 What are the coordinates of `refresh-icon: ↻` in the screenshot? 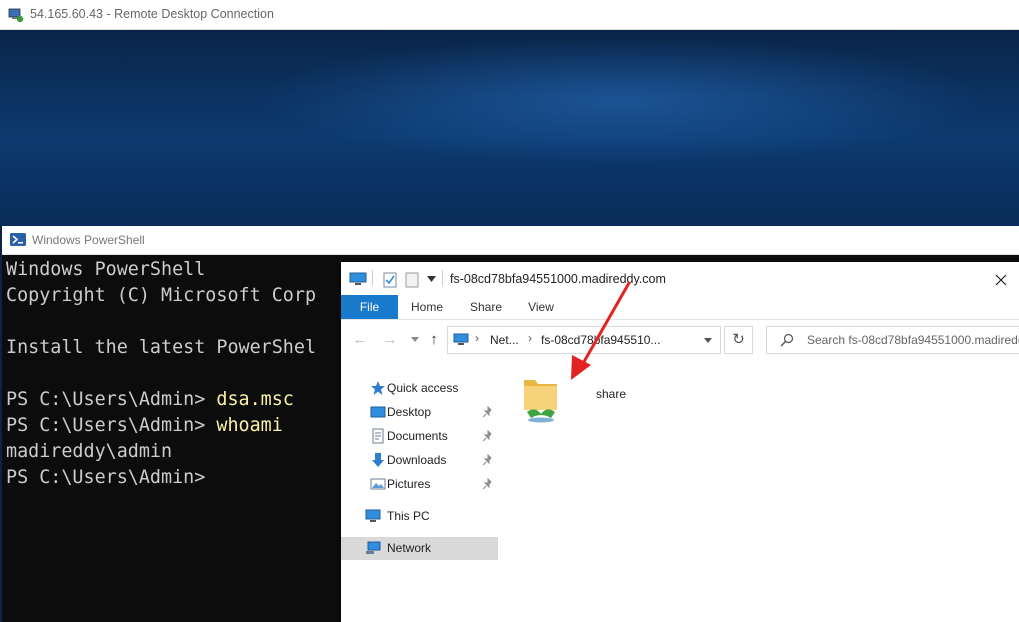 It's located at (738, 339).